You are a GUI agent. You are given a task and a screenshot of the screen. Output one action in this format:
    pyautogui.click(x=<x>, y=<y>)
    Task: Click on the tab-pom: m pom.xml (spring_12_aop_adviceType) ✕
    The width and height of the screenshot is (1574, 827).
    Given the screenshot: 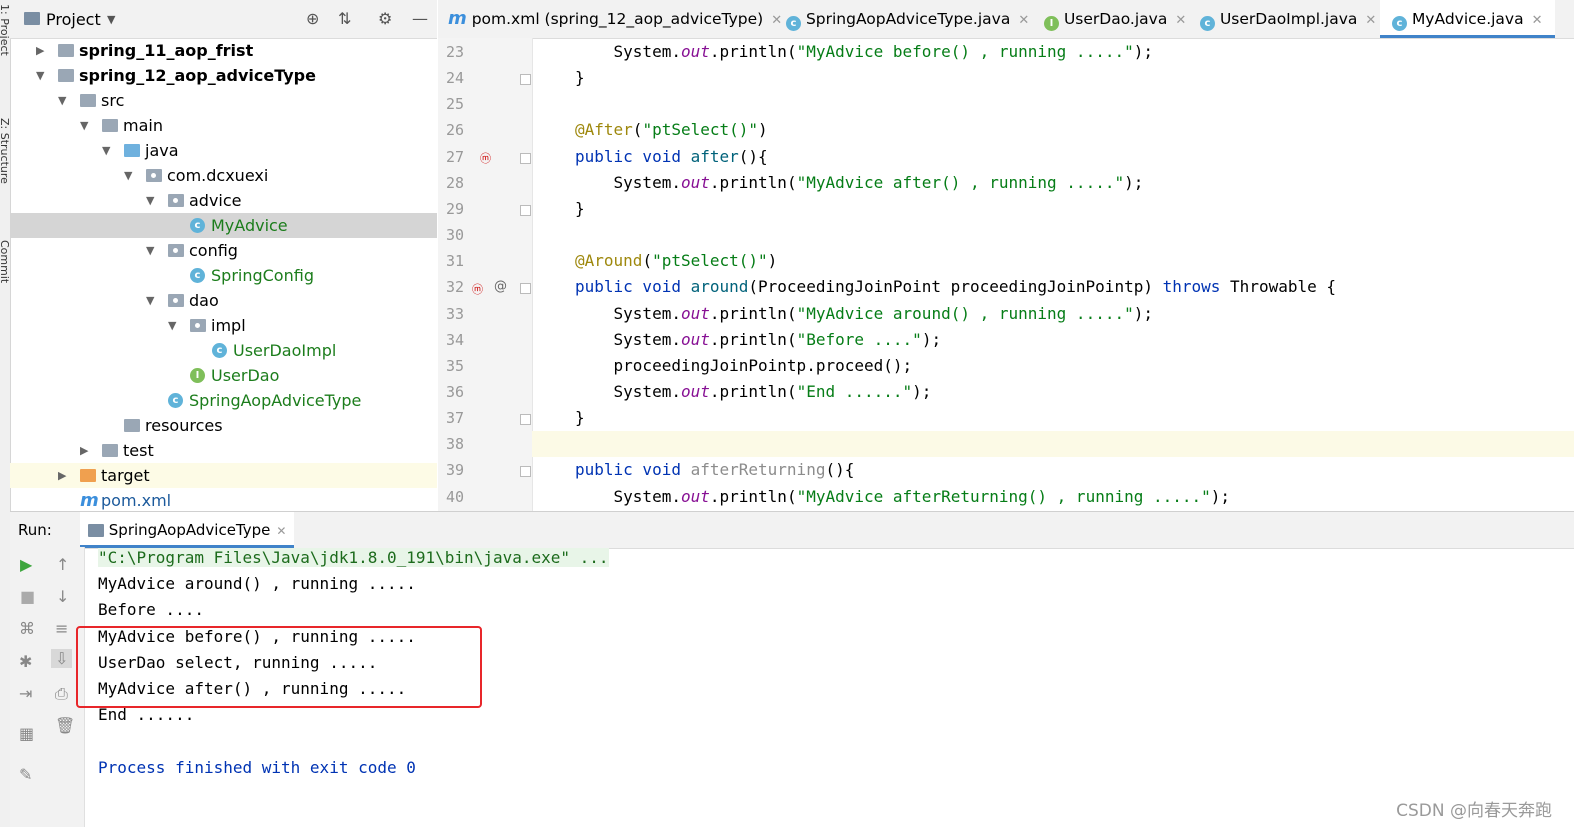 What is the action you would take?
    pyautogui.click(x=615, y=19)
    